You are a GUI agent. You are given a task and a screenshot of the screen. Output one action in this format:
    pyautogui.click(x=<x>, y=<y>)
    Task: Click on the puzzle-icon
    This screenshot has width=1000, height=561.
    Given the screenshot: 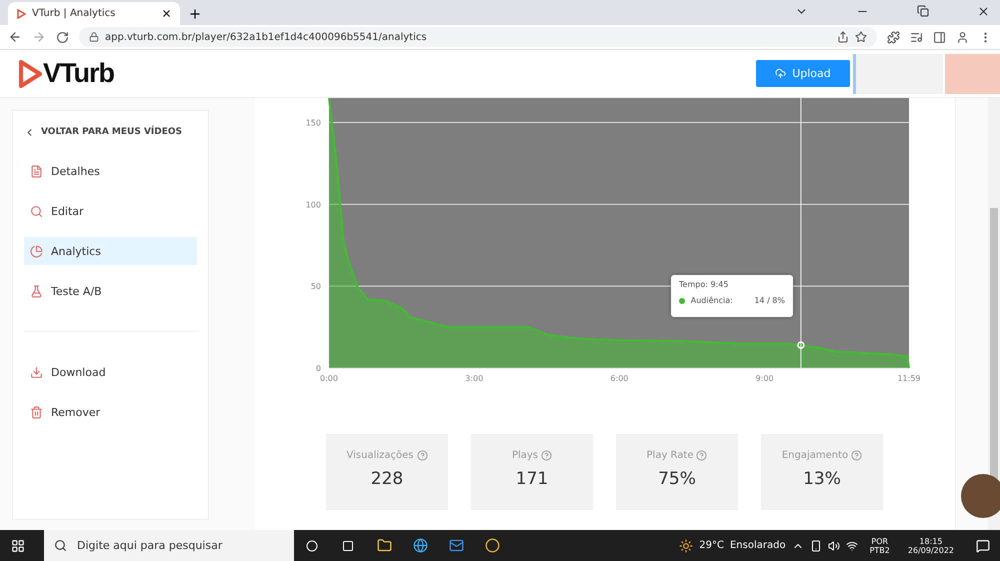 What is the action you would take?
    pyautogui.click(x=893, y=37)
    